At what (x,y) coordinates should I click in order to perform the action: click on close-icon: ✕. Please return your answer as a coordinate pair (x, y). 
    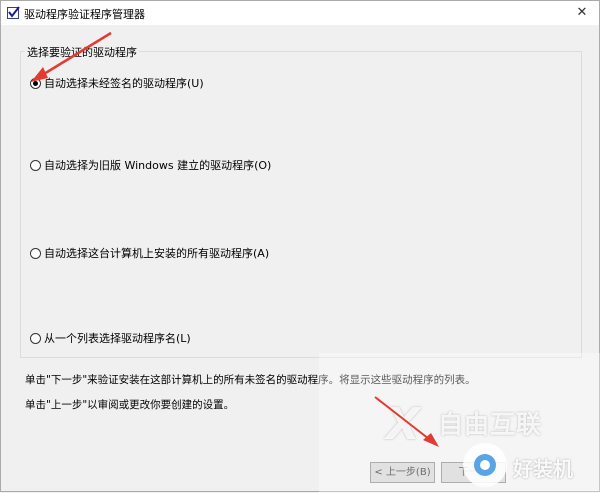
    Looking at the image, I should click on (582, 12).